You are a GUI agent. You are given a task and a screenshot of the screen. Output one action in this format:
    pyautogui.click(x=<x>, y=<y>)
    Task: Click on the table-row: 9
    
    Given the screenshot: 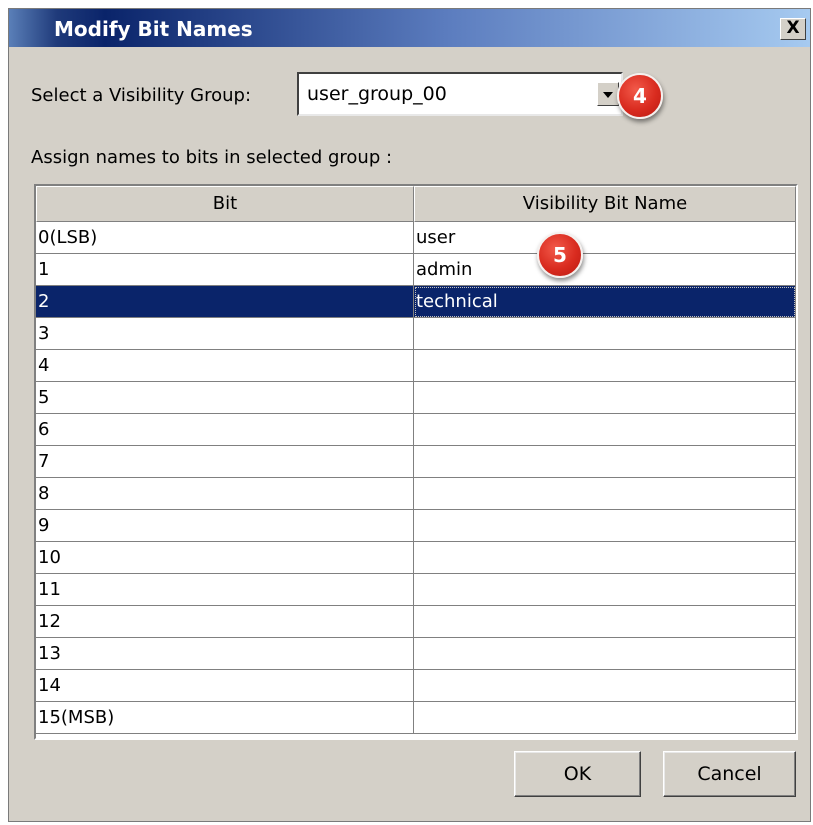 What is the action you would take?
    pyautogui.click(x=416, y=526)
    